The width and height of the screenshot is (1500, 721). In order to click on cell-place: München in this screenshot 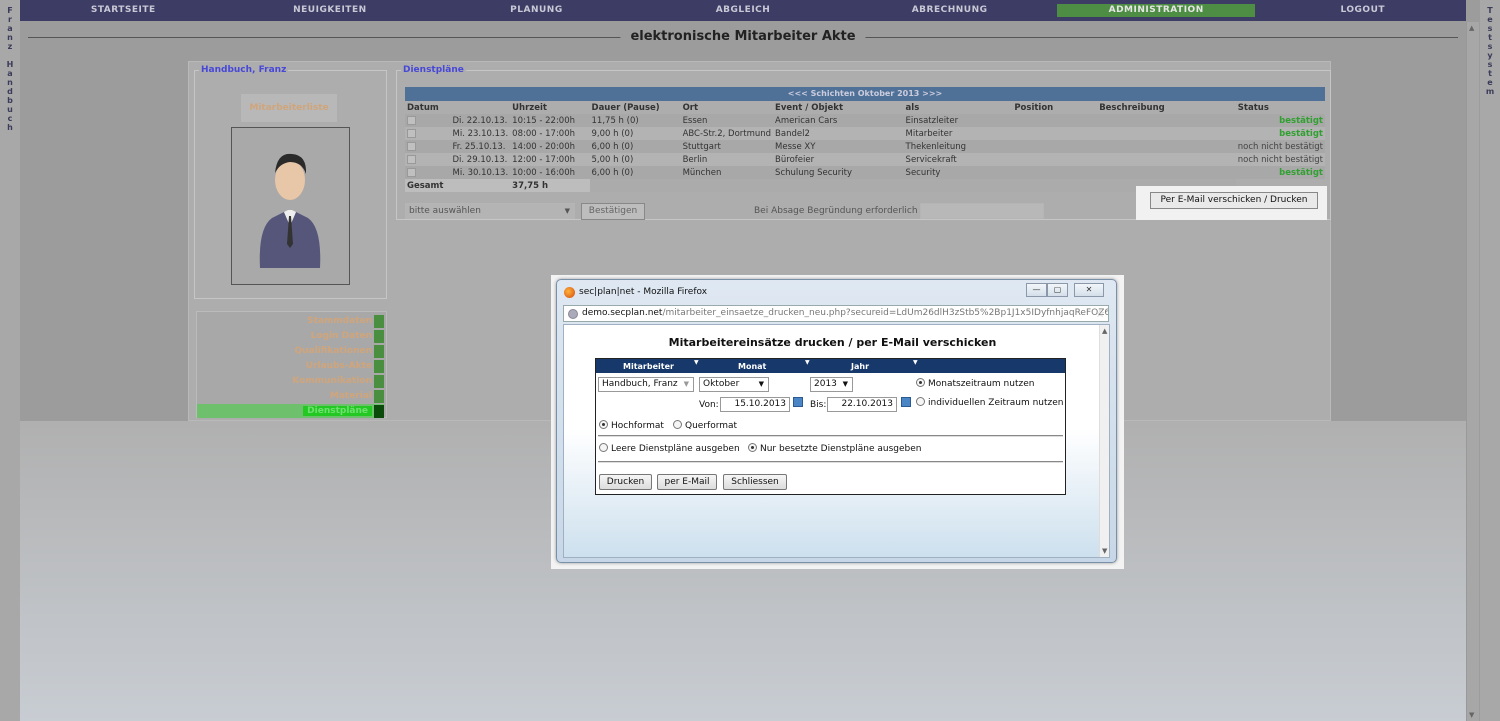, I will do `click(727, 172)`.